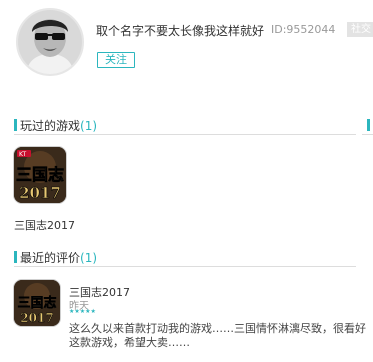 This screenshot has width=373, height=362. I want to click on game-icon-title: 三国志, so click(40, 174).